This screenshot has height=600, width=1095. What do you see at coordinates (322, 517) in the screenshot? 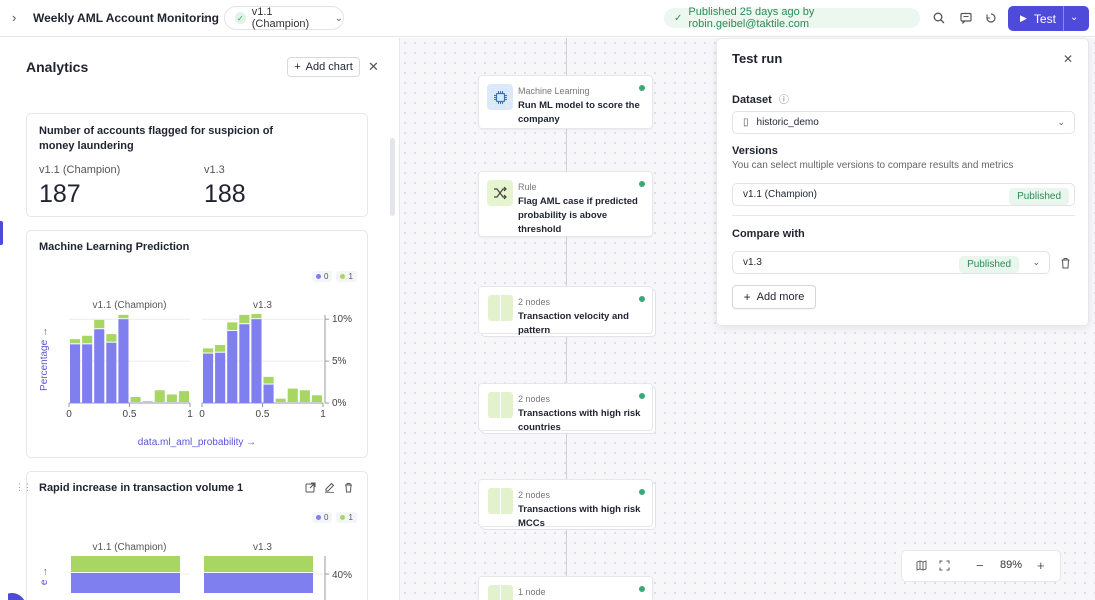
I see `legend-item: 0` at bounding box center [322, 517].